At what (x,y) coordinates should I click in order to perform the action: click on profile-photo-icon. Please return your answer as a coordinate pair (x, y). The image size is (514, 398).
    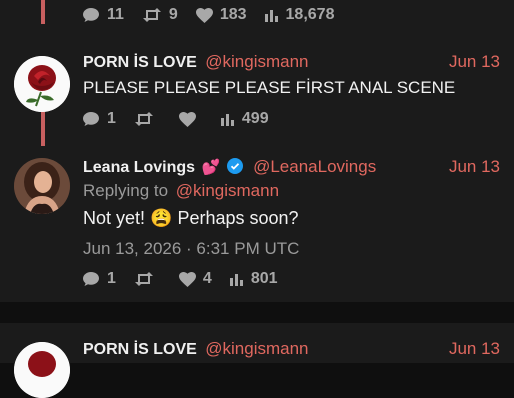
    Looking at the image, I should click on (42, 186).